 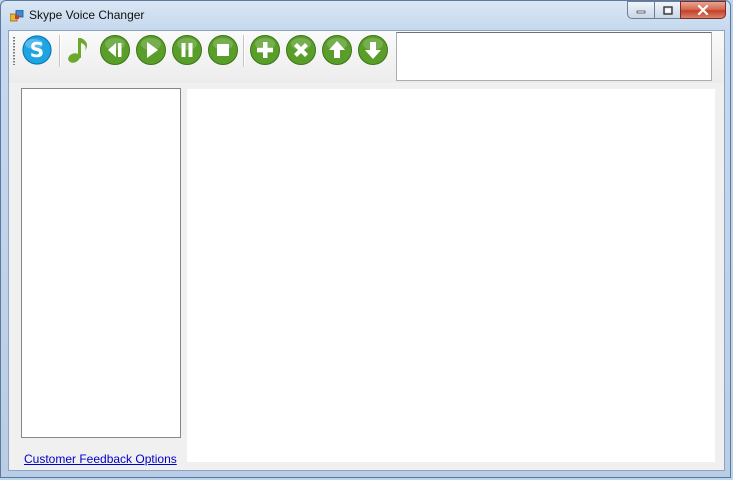 What do you see at coordinates (17, 16) in the screenshot?
I see `app-icon` at bounding box center [17, 16].